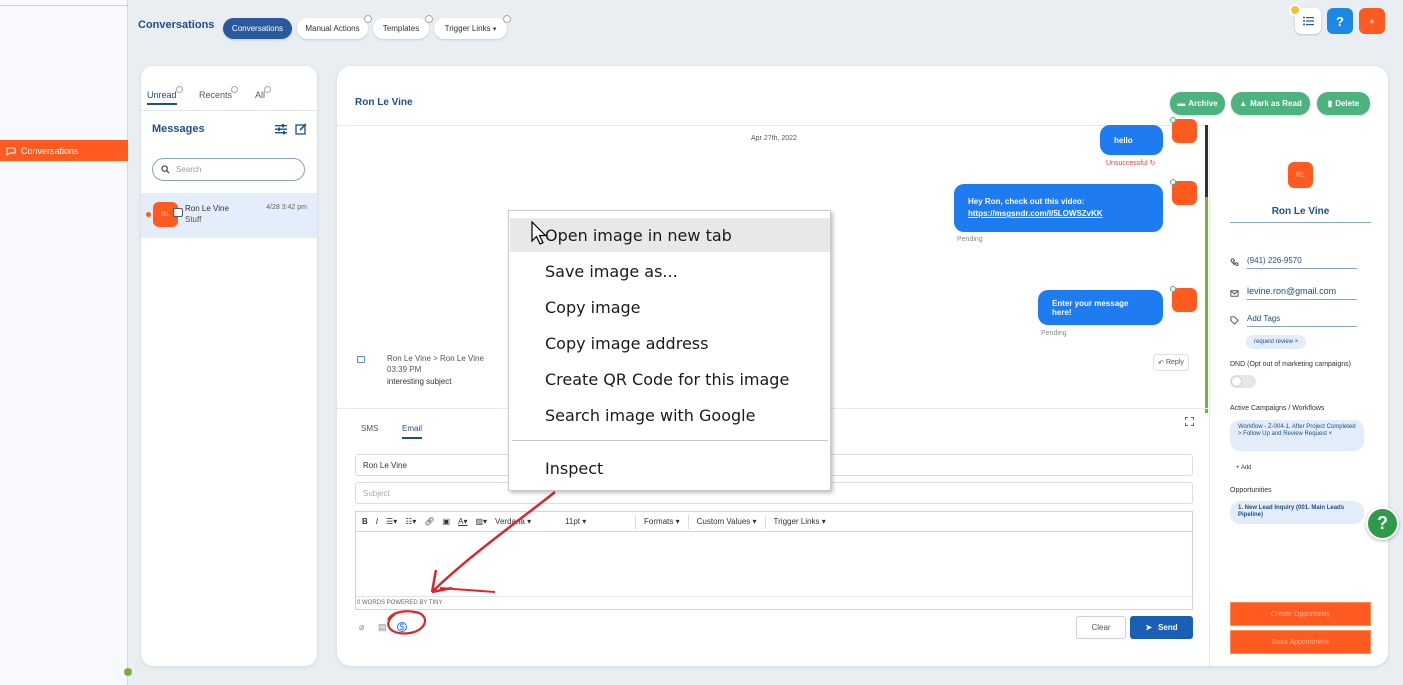 The height and width of the screenshot is (685, 1403). I want to click on phone-row: (941) 226-9570, so click(1293, 262).